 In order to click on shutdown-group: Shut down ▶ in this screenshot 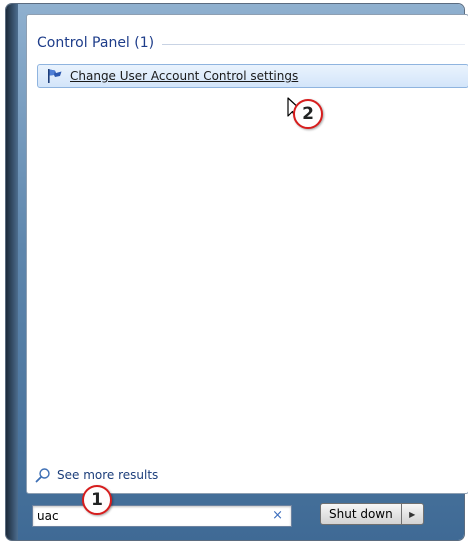, I will do `click(372, 514)`.